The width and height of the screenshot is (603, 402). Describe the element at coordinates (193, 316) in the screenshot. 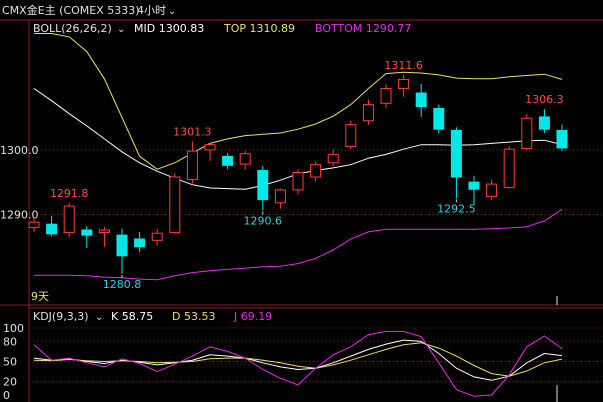

I see `kdj-d-value: D 53.53` at that location.